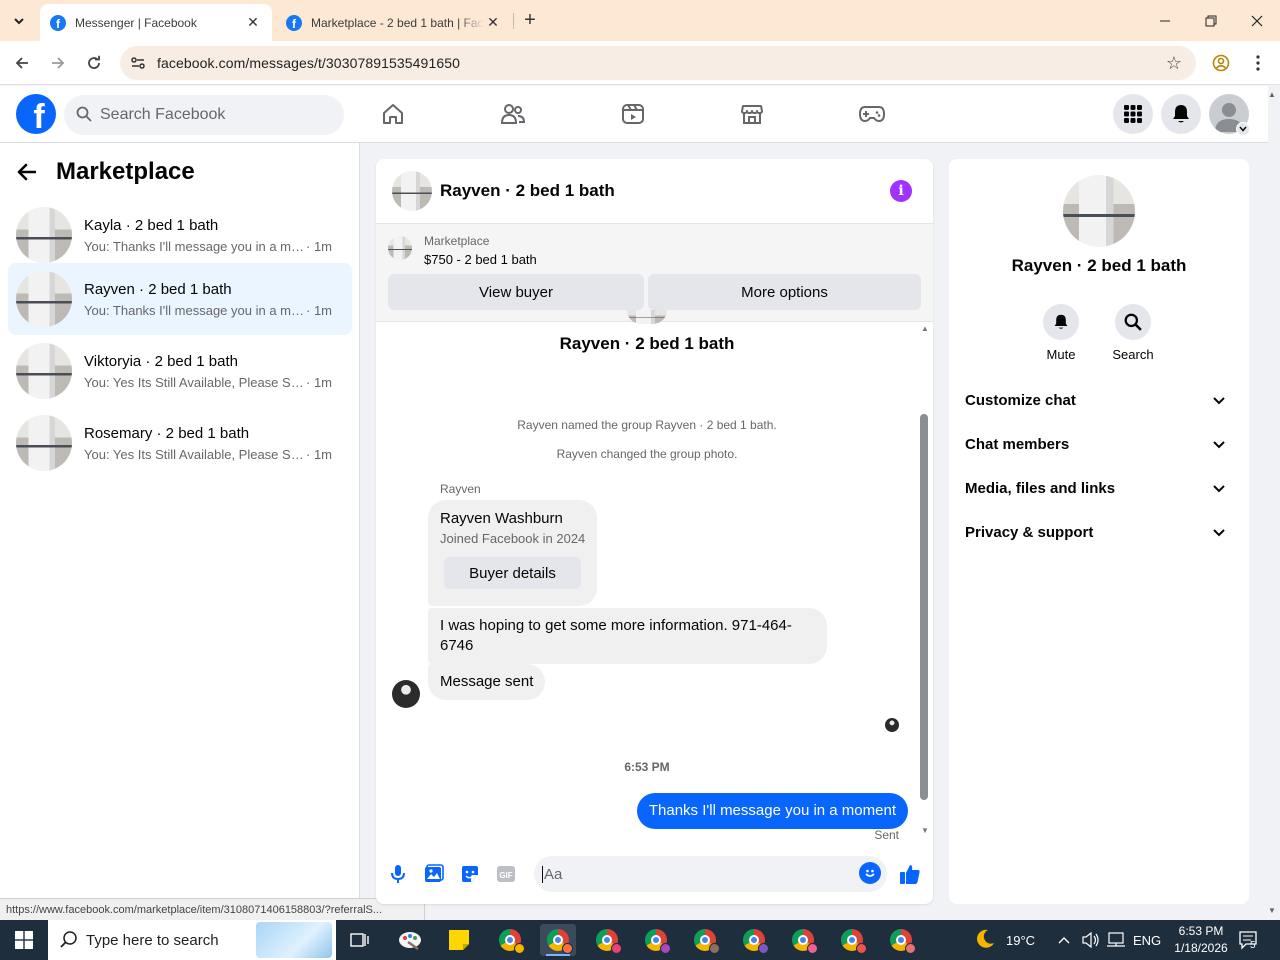  What do you see at coordinates (647, 343) in the screenshot?
I see `group-name-heading: Rayven · 2 bed 1 bath` at bounding box center [647, 343].